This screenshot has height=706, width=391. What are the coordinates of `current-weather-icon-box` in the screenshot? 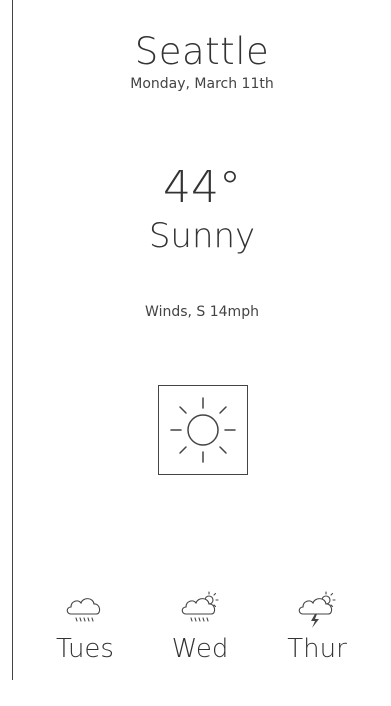 It's located at (203, 430).